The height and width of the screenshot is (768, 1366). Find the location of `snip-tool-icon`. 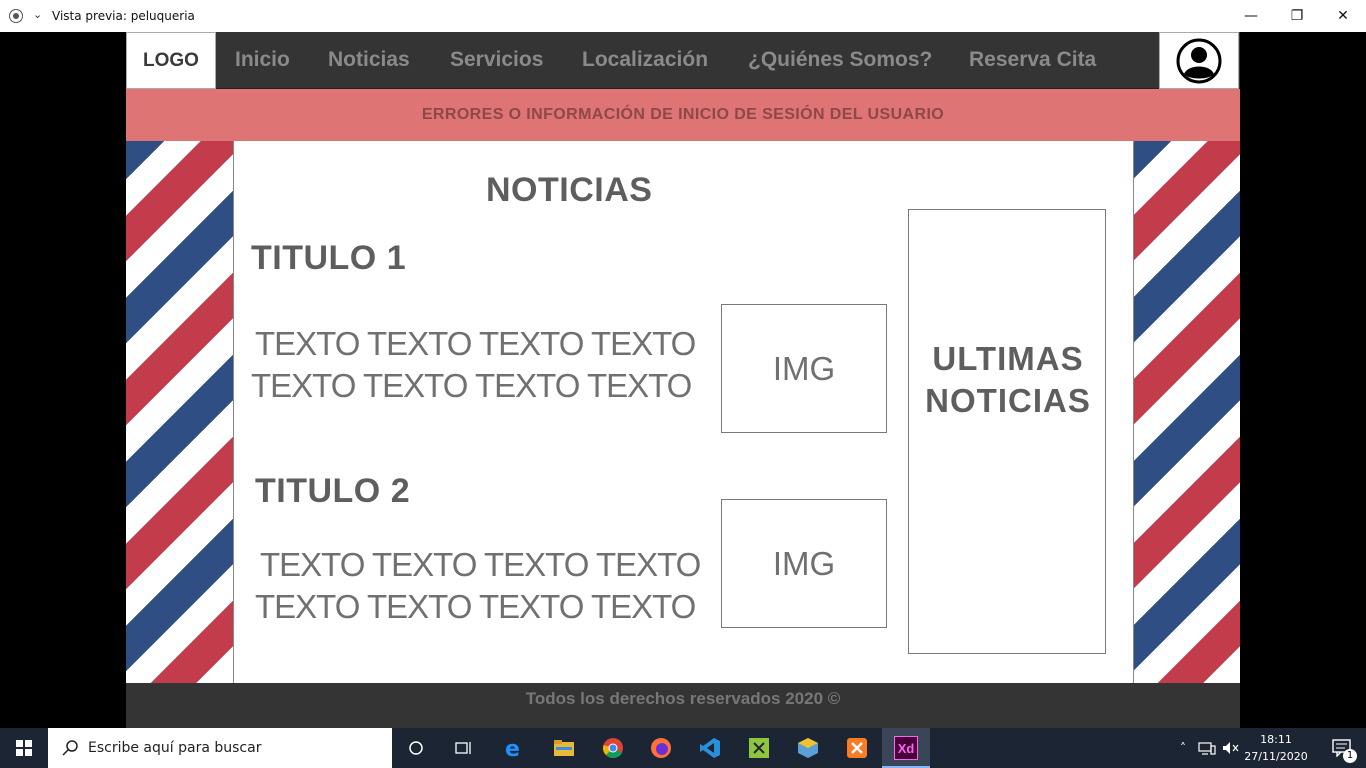

snip-tool-icon is located at coordinates (759, 748).